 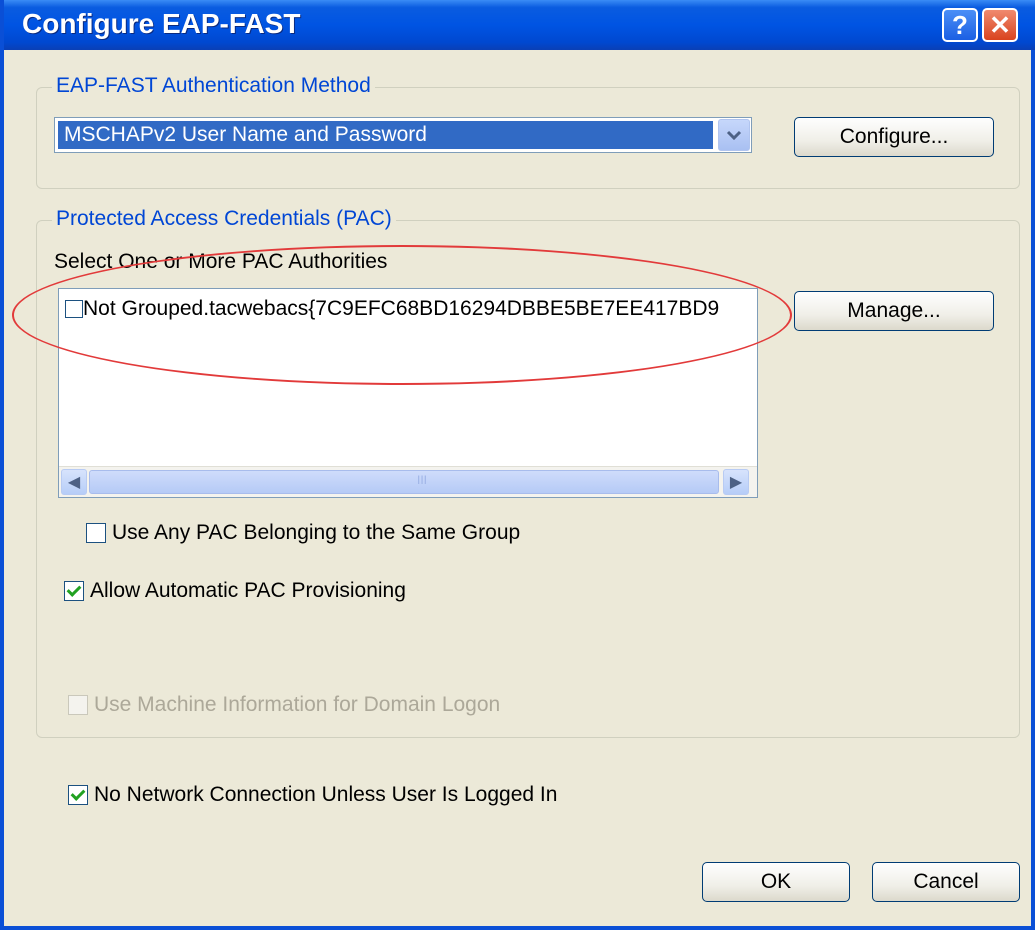 What do you see at coordinates (736, 482) in the screenshot?
I see `scroll-right-icon: ▶` at bounding box center [736, 482].